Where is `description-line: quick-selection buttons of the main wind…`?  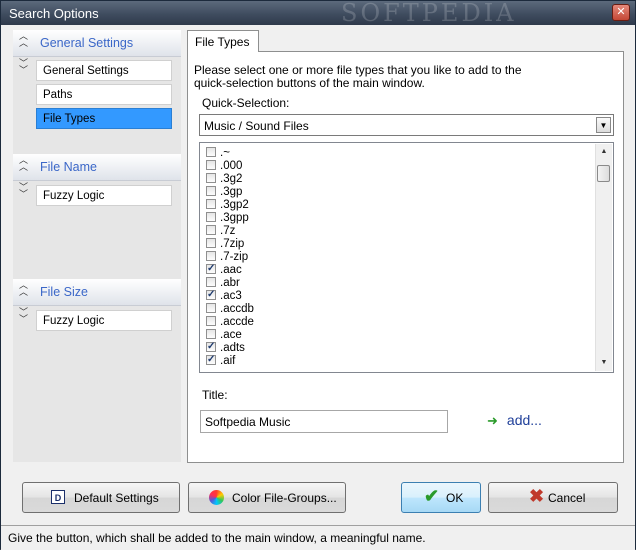 description-line: quick-selection buttons of the main wind… is located at coordinates (309, 83).